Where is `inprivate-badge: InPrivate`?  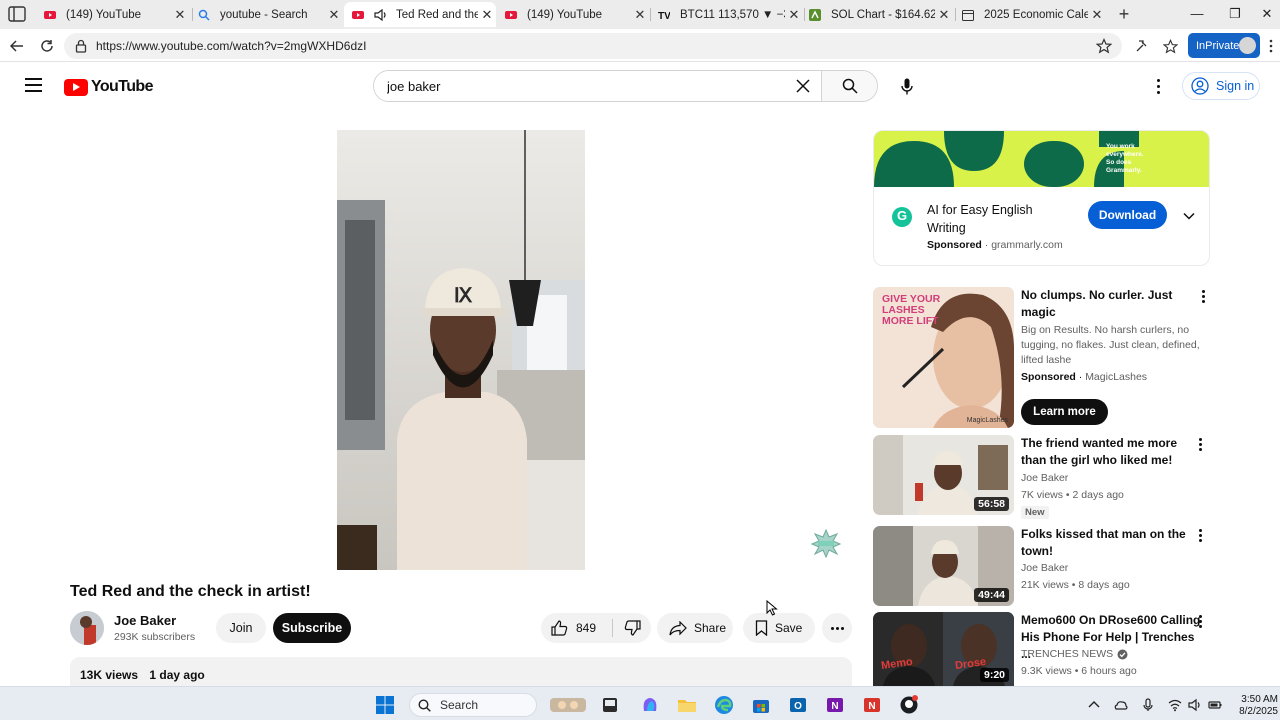
inprivate-badge: InPrivate is located at coordinates (1224, 45).